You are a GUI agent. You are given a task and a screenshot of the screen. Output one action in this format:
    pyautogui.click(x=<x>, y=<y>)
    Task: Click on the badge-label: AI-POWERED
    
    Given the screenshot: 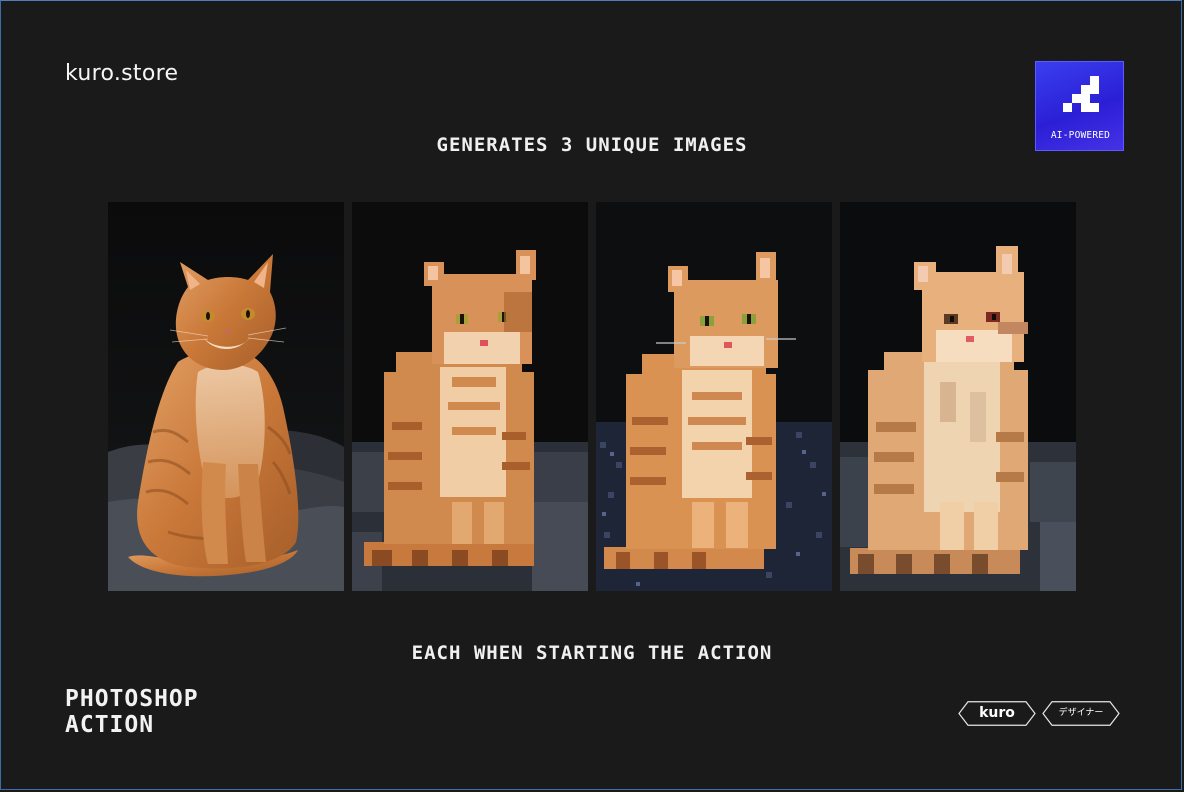 What is the action you would take?
    pyautogui.click(x=1080, y=135)
    